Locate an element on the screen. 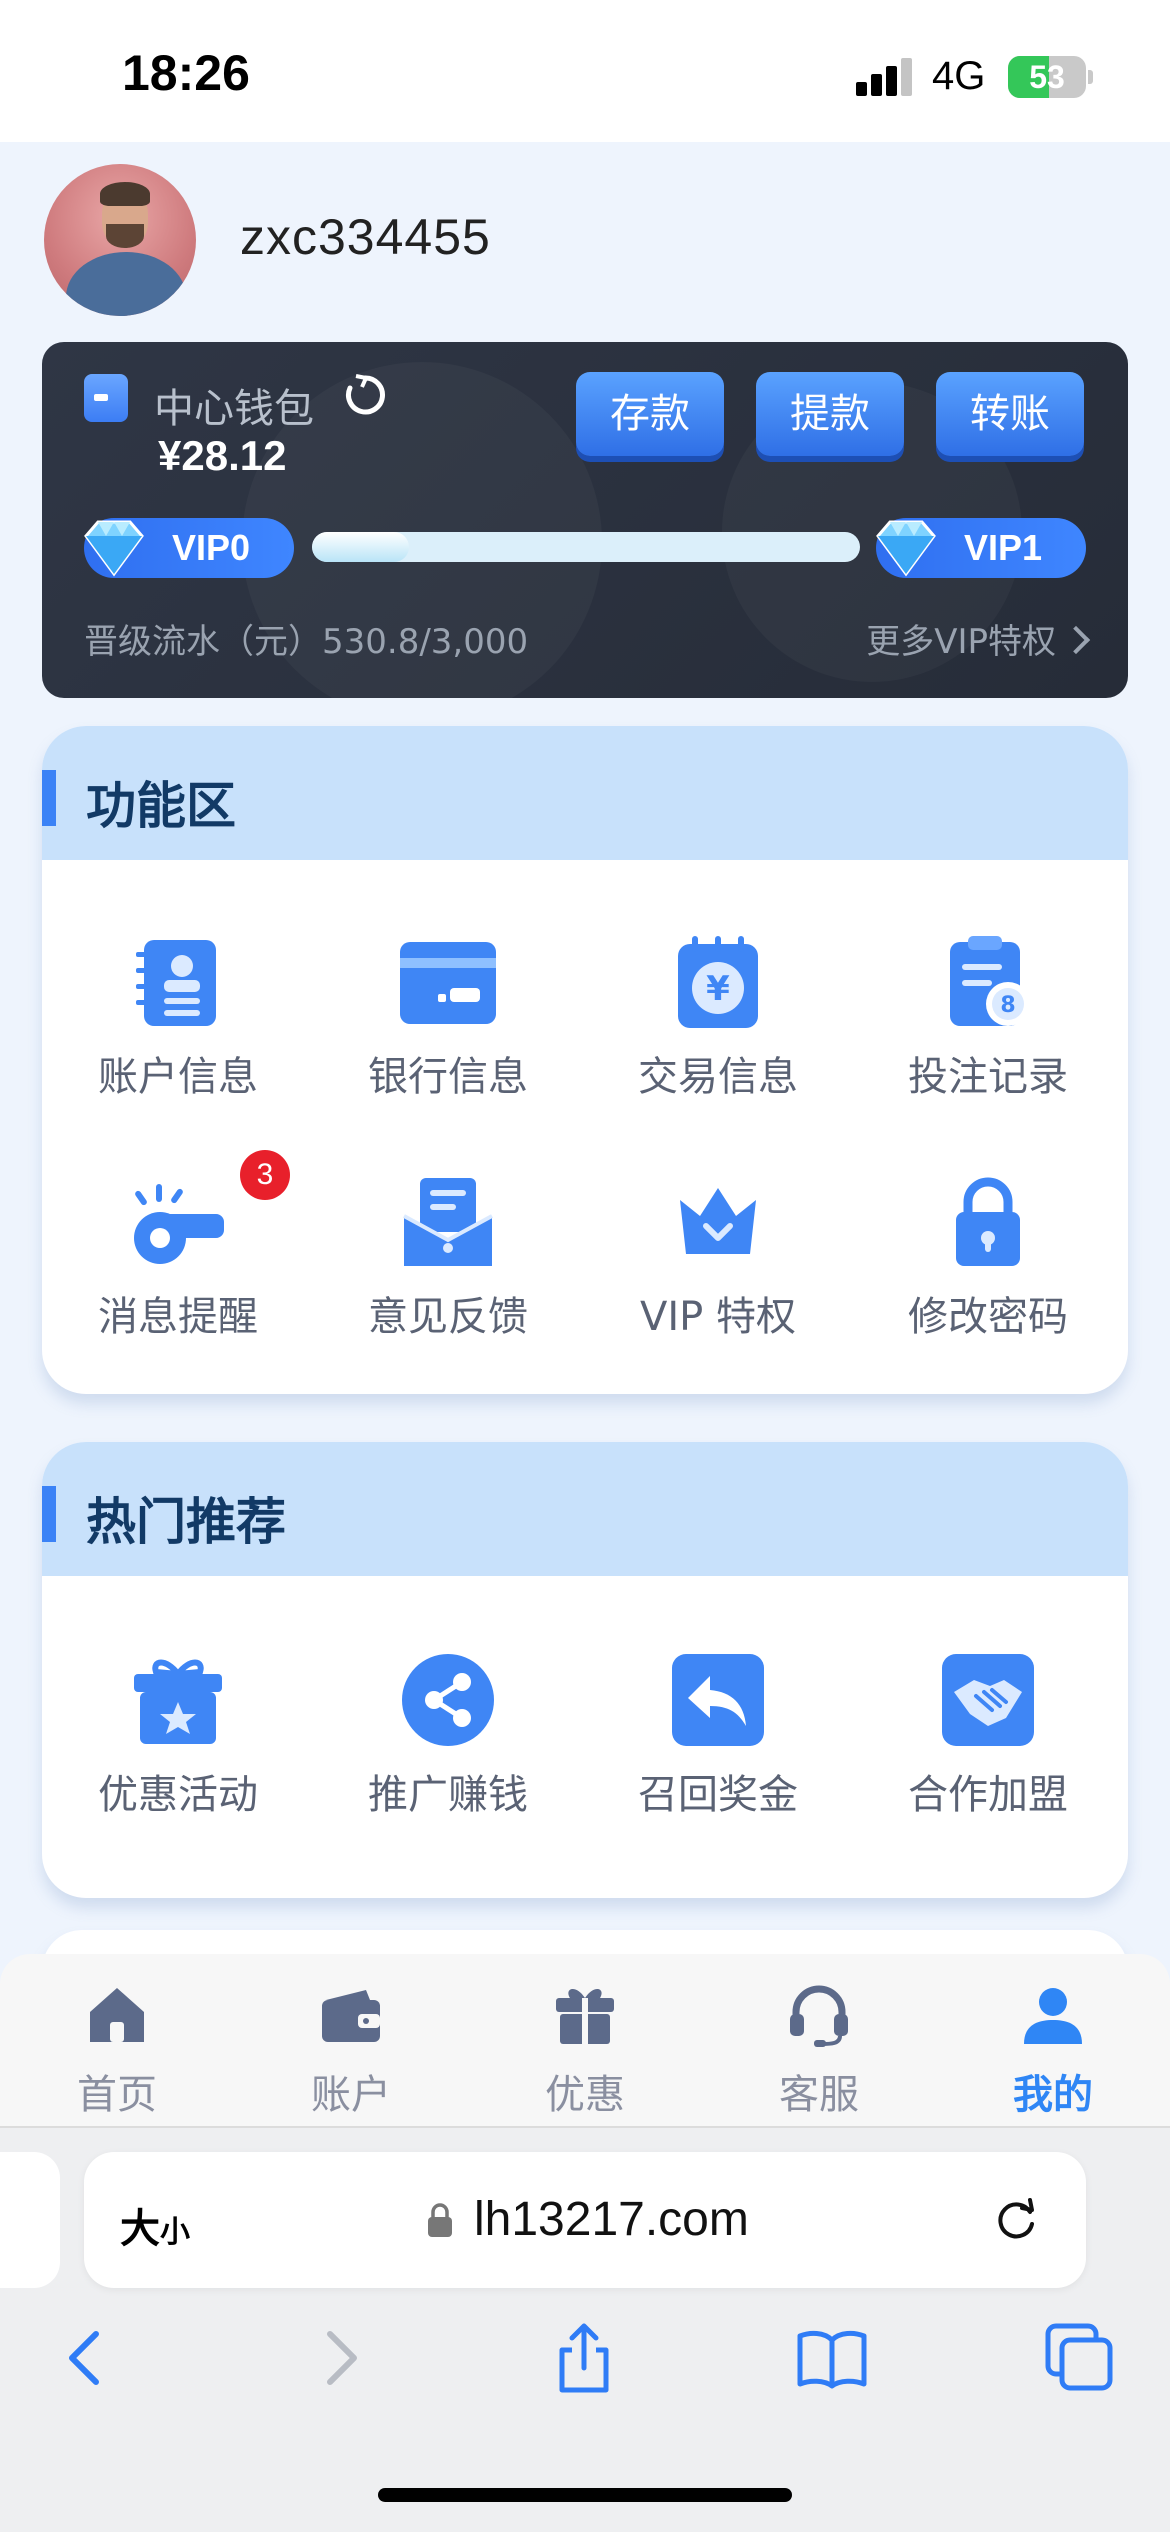 This screenshot has width=1170, height=2532. svg-text: 8 is located at coordinates (1007, 1005).